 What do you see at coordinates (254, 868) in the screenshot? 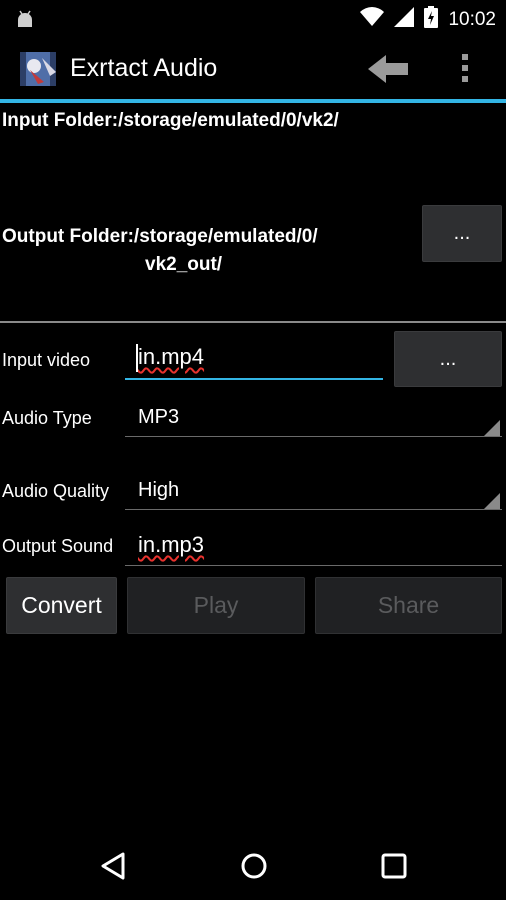
I see `home-nav-icon` at bounding box center [254, 868].